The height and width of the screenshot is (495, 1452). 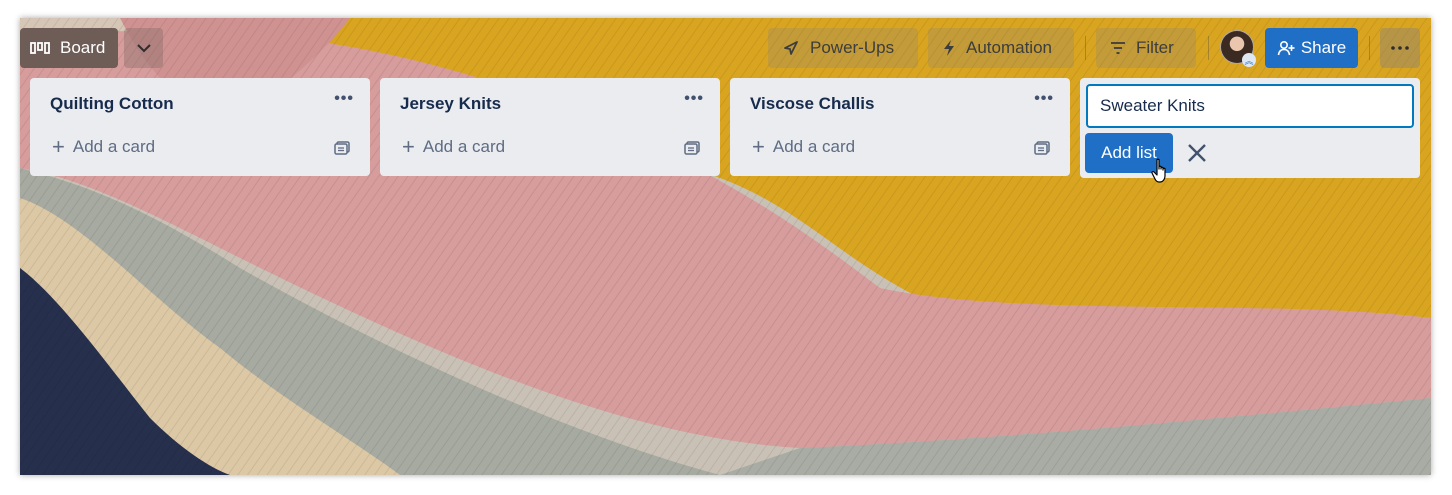 What do you see at coordinates (40, 48) in the screenshot?
I see `board-icon` at bounding box center [40, 48].